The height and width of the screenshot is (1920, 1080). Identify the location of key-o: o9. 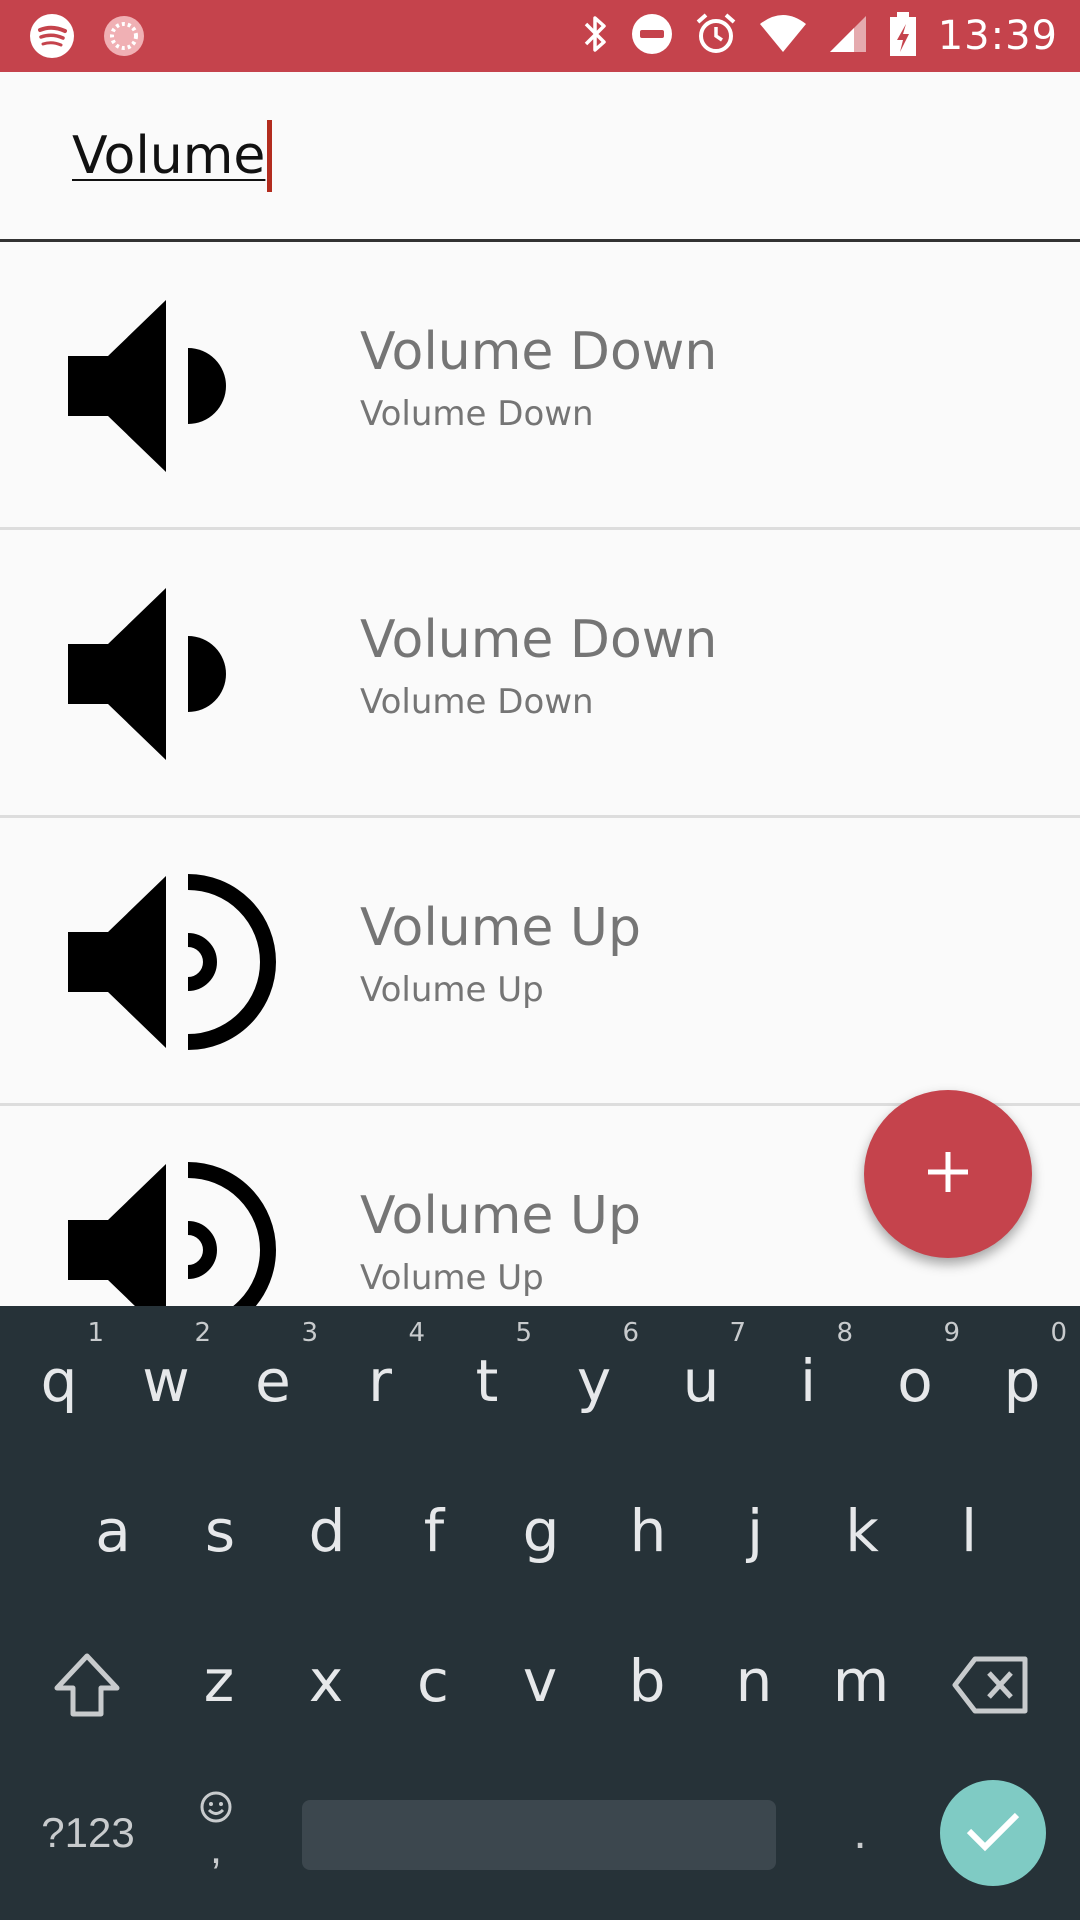
(915, 1381).